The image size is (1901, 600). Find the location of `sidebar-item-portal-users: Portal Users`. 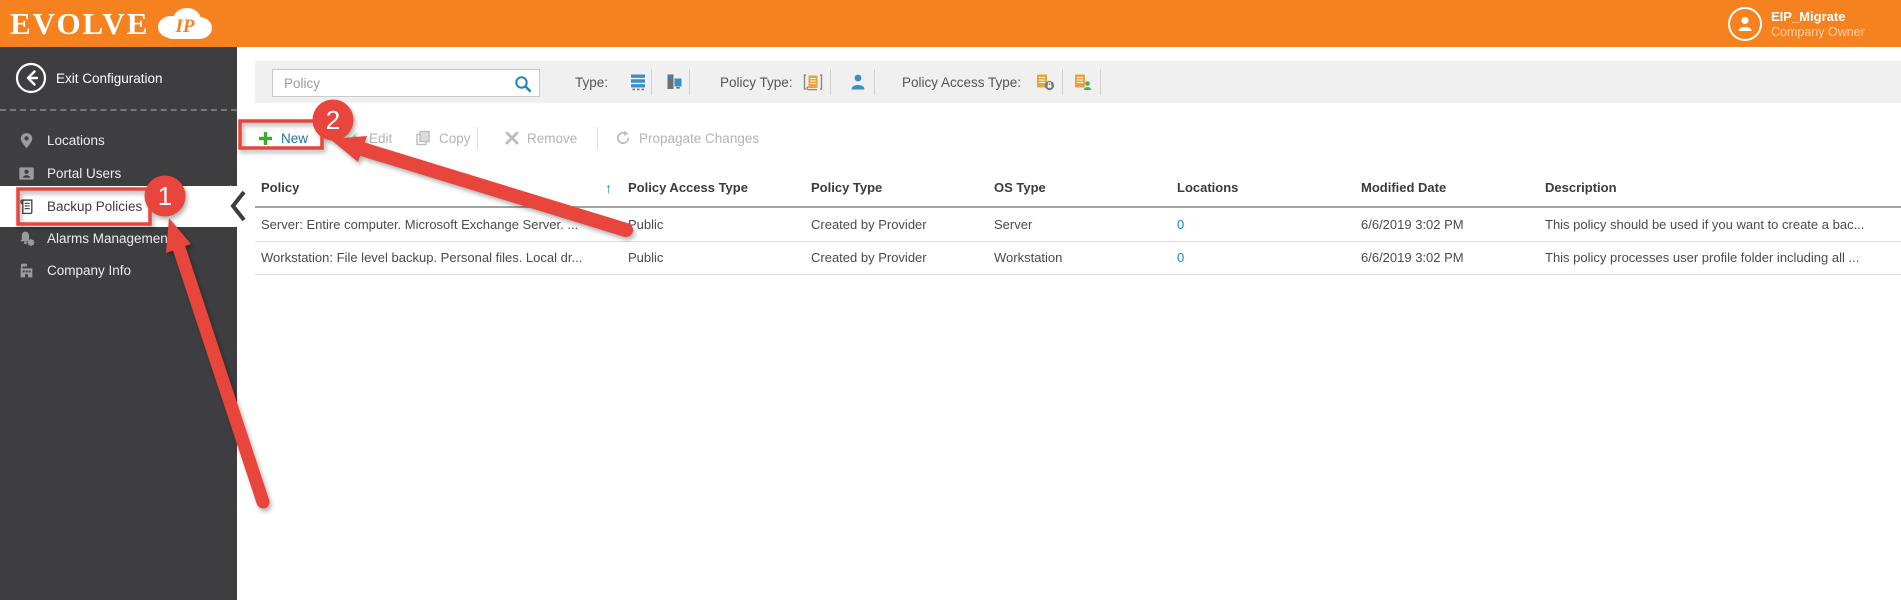

sidebar-item-portal-users: Portal Users is located at coordinates (118, 173).